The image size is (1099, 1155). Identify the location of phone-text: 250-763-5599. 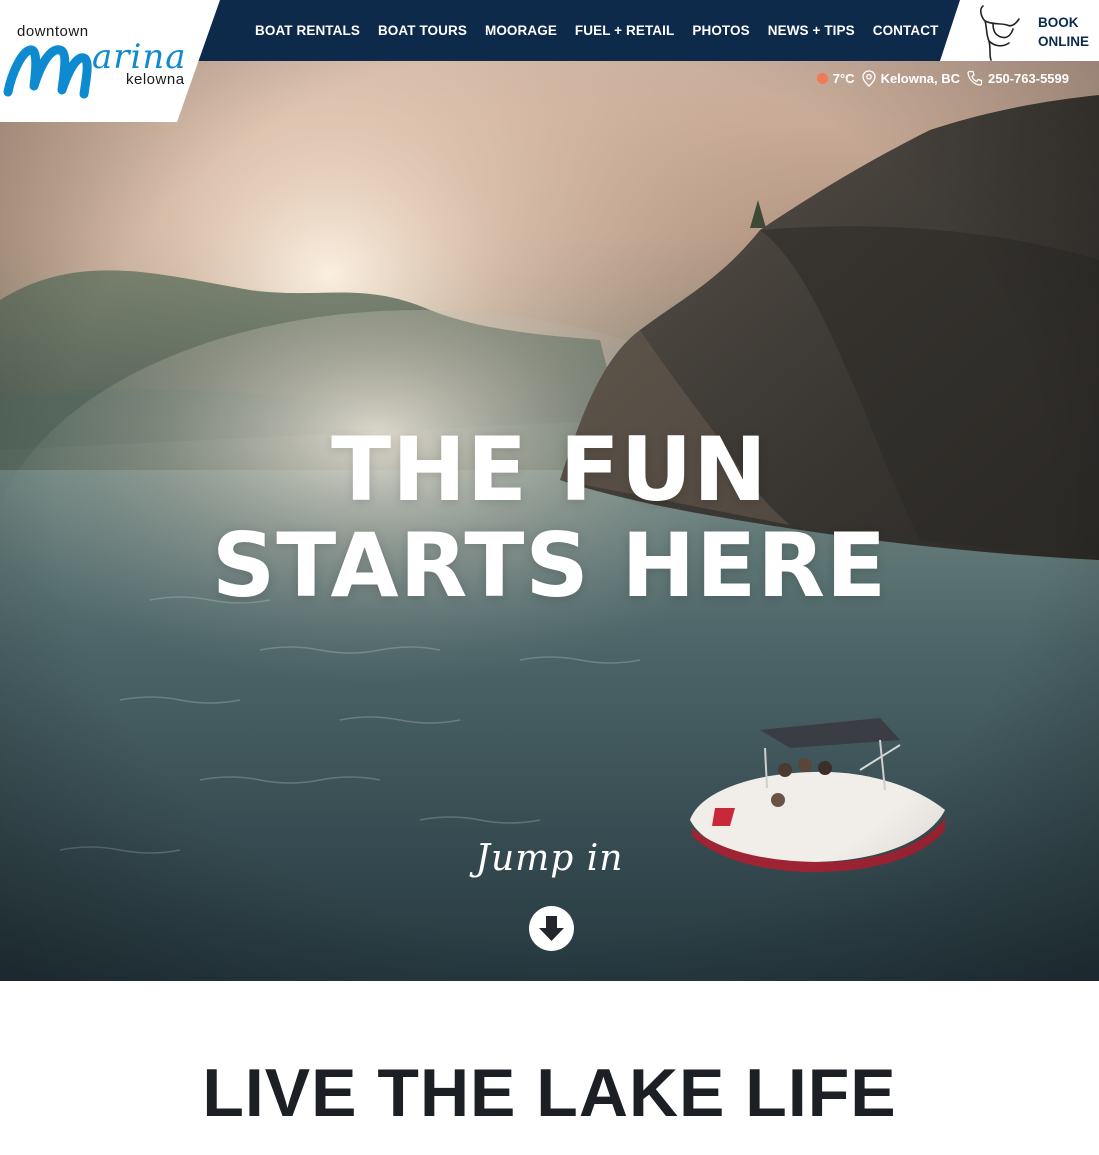
(1028, 78).